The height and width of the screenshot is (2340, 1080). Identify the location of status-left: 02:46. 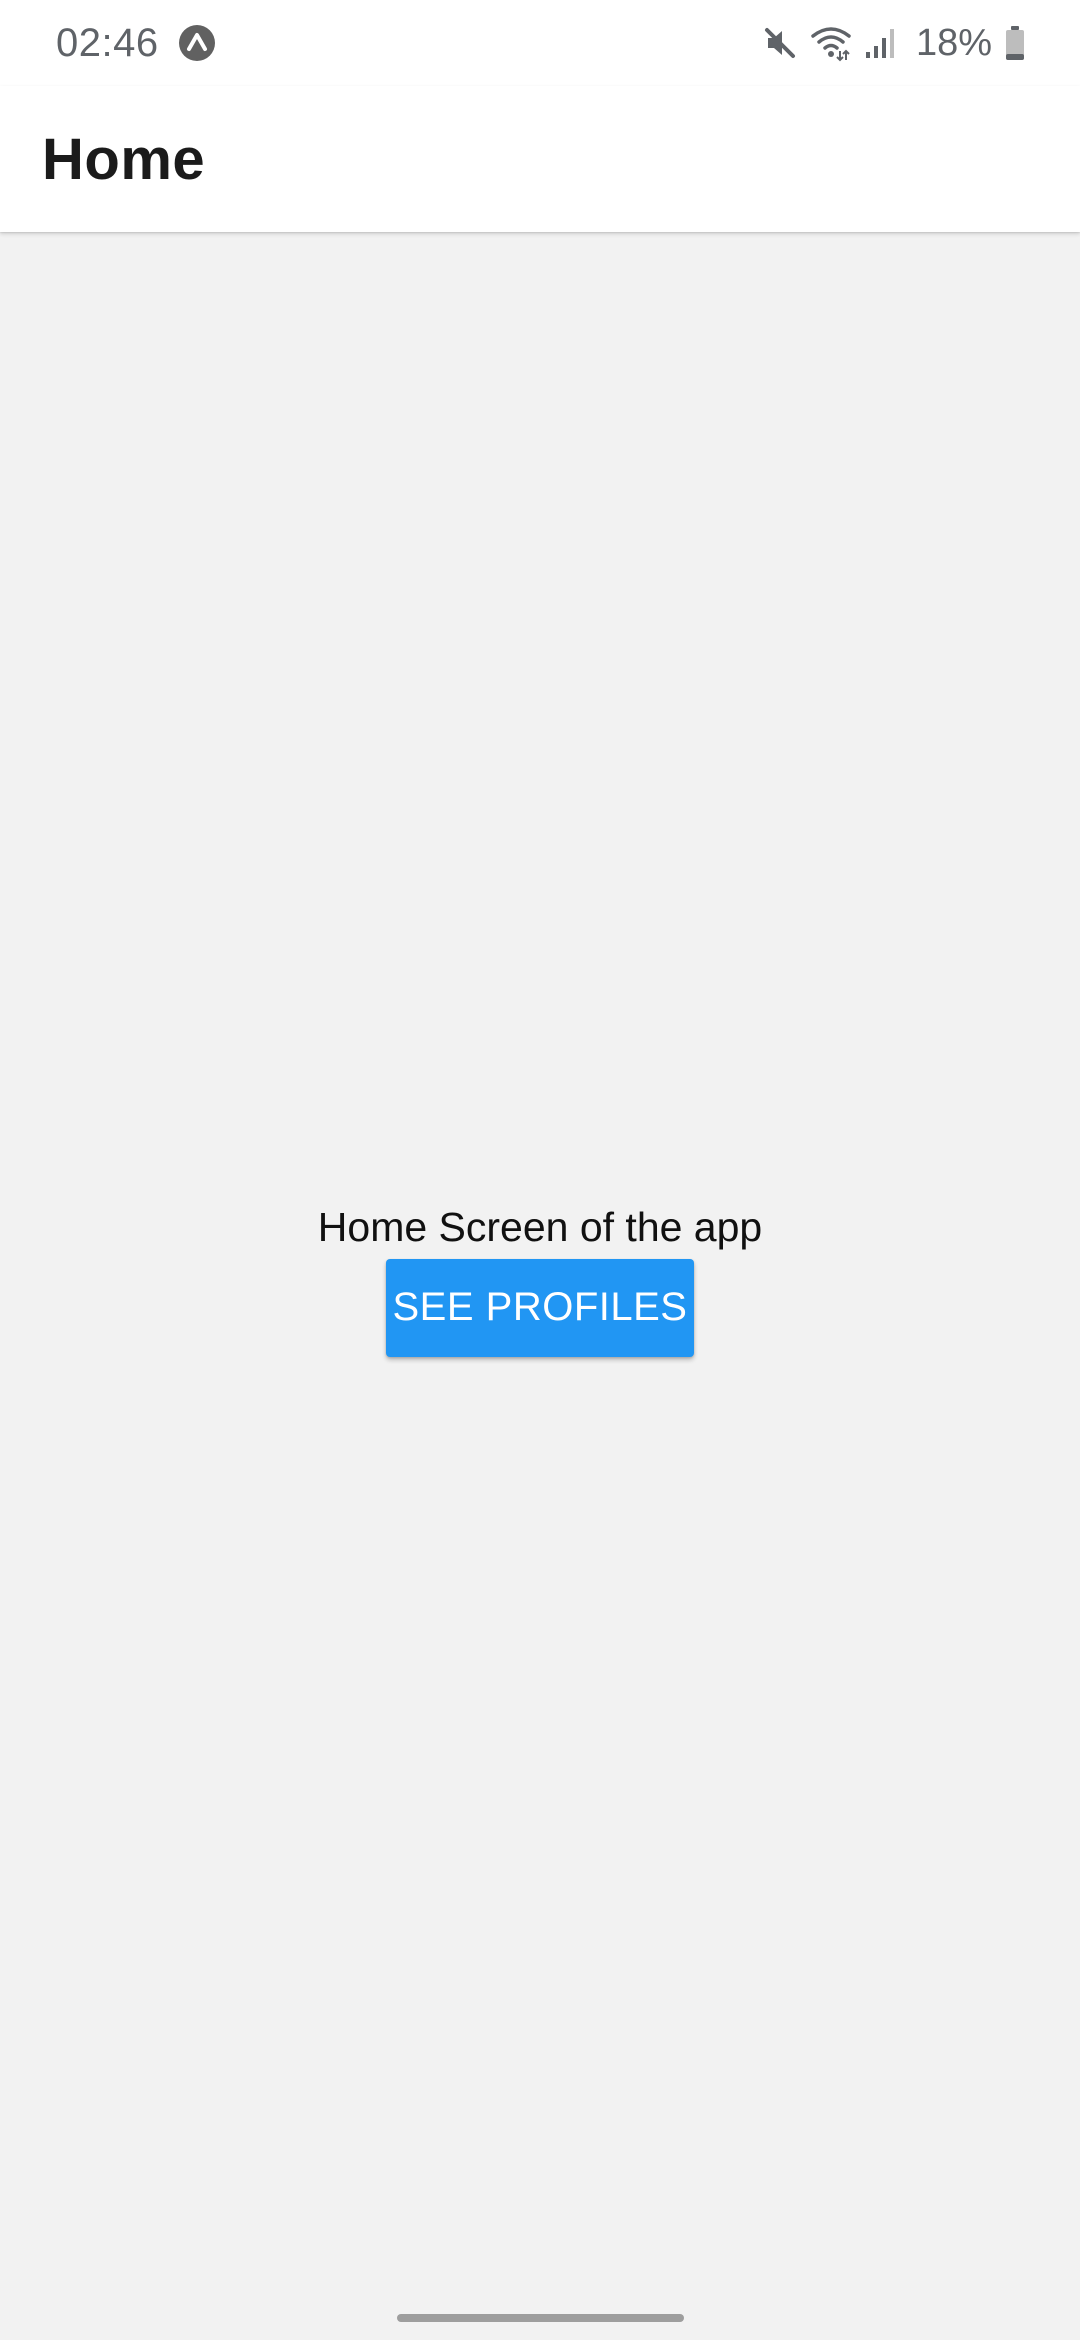
(136, 43).